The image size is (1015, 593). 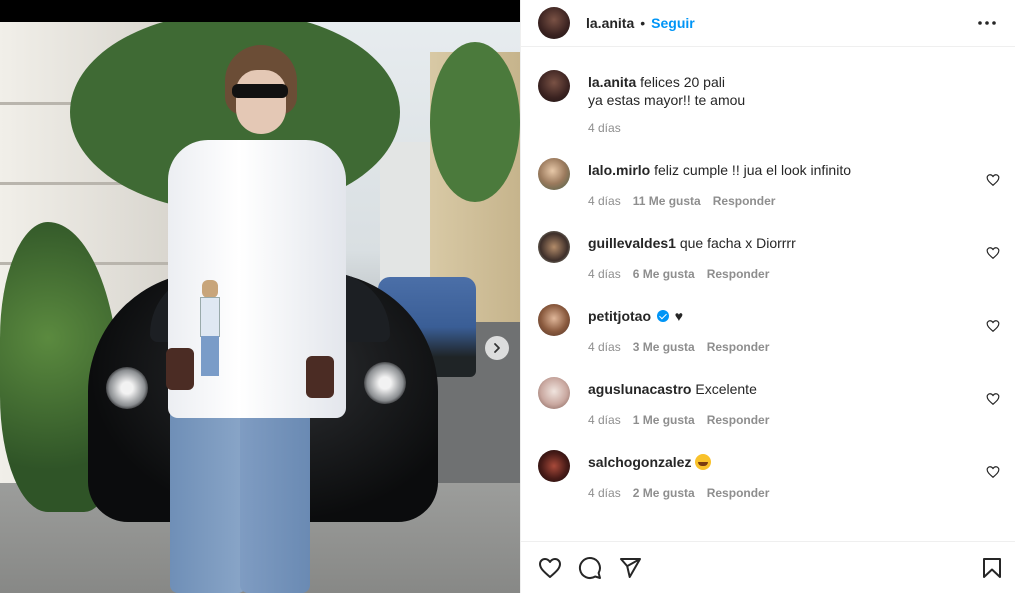 What do you see at coordinates (639, 389) in the screenshot?
I see `comment-username: aguslunacastro` at bounding box center [639, 389].